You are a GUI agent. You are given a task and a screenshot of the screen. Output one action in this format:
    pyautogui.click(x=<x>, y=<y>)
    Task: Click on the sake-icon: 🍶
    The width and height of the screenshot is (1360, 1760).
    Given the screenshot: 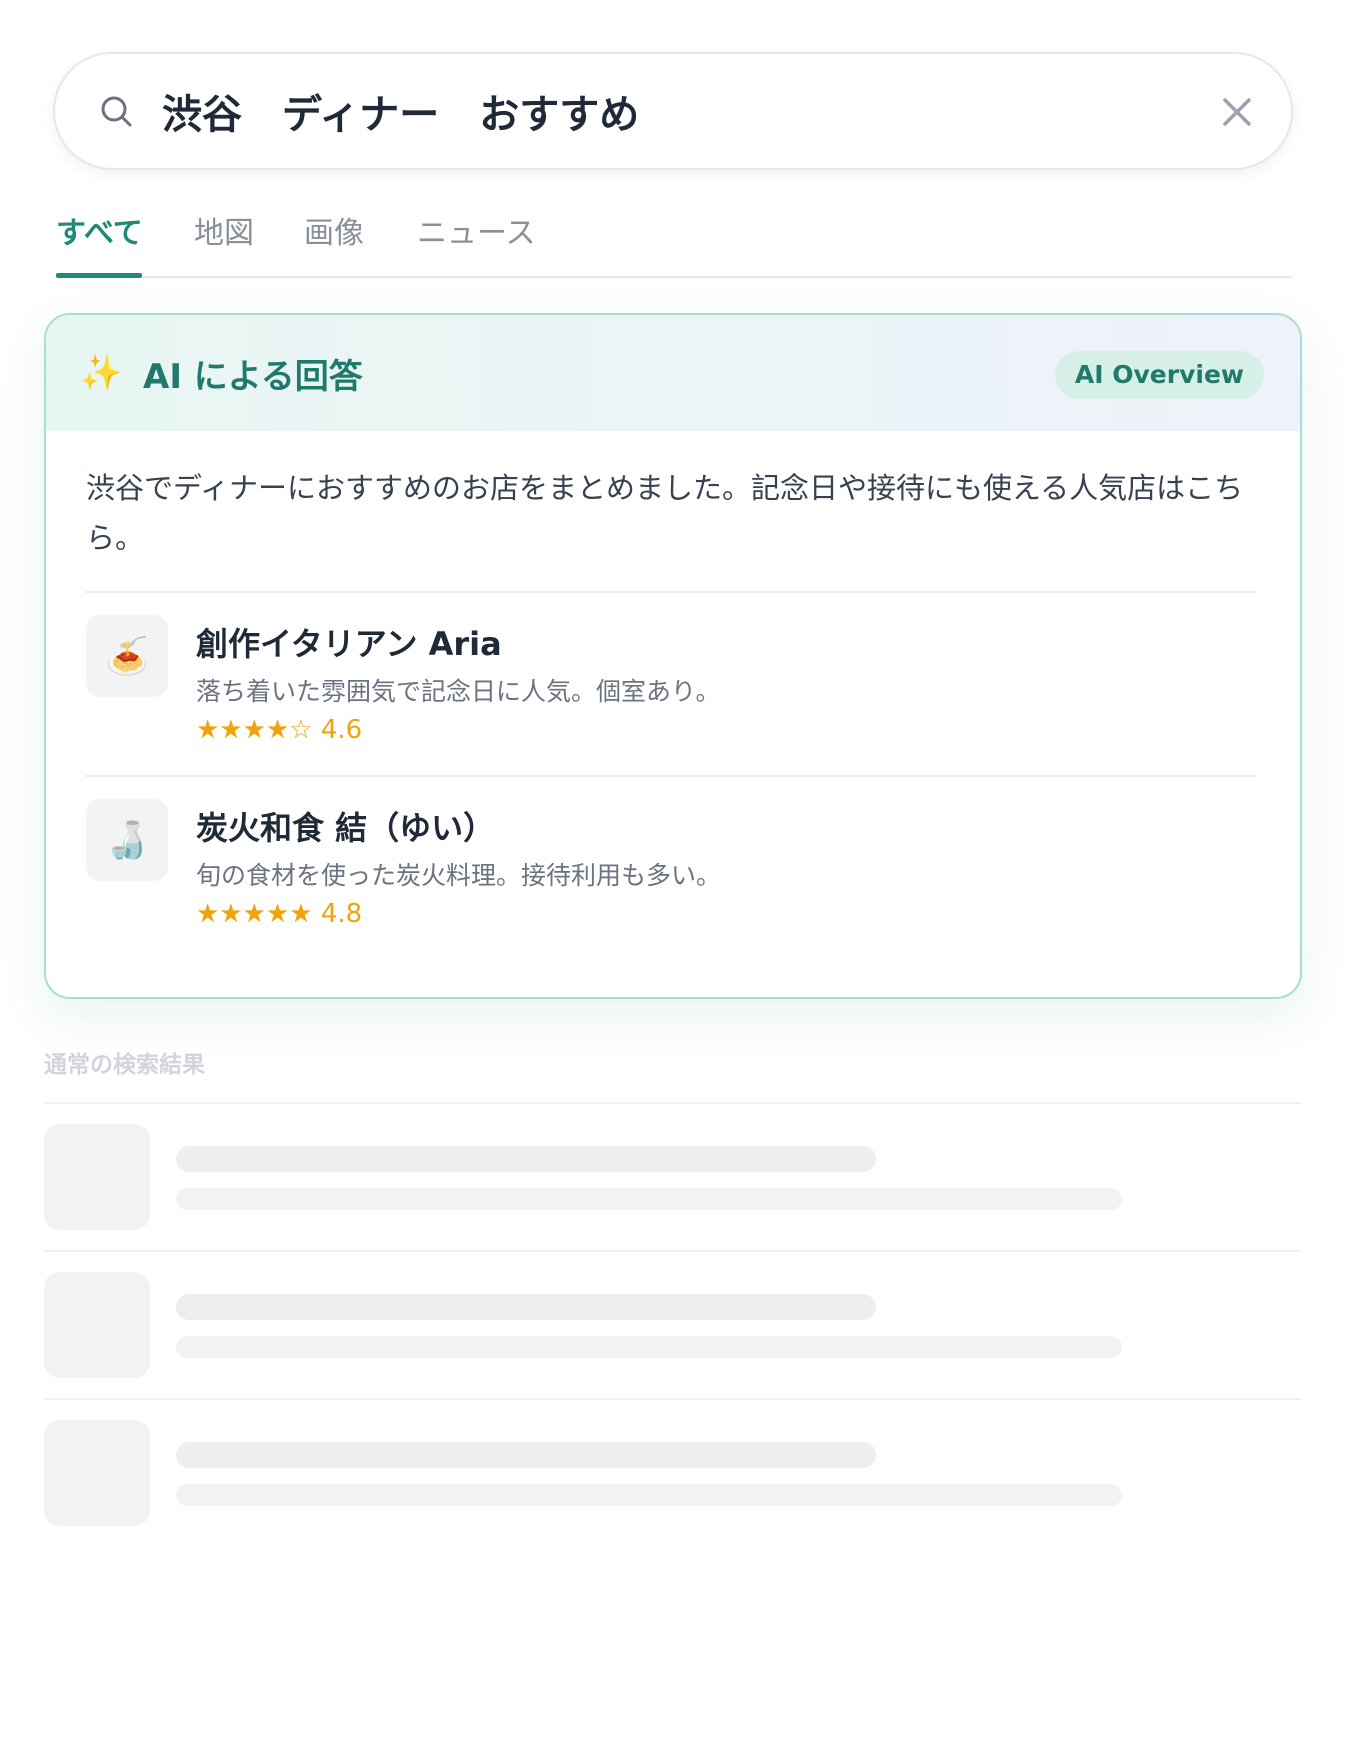 What is the action you would take?
    pyautogui.click(x=127, y=840)
    